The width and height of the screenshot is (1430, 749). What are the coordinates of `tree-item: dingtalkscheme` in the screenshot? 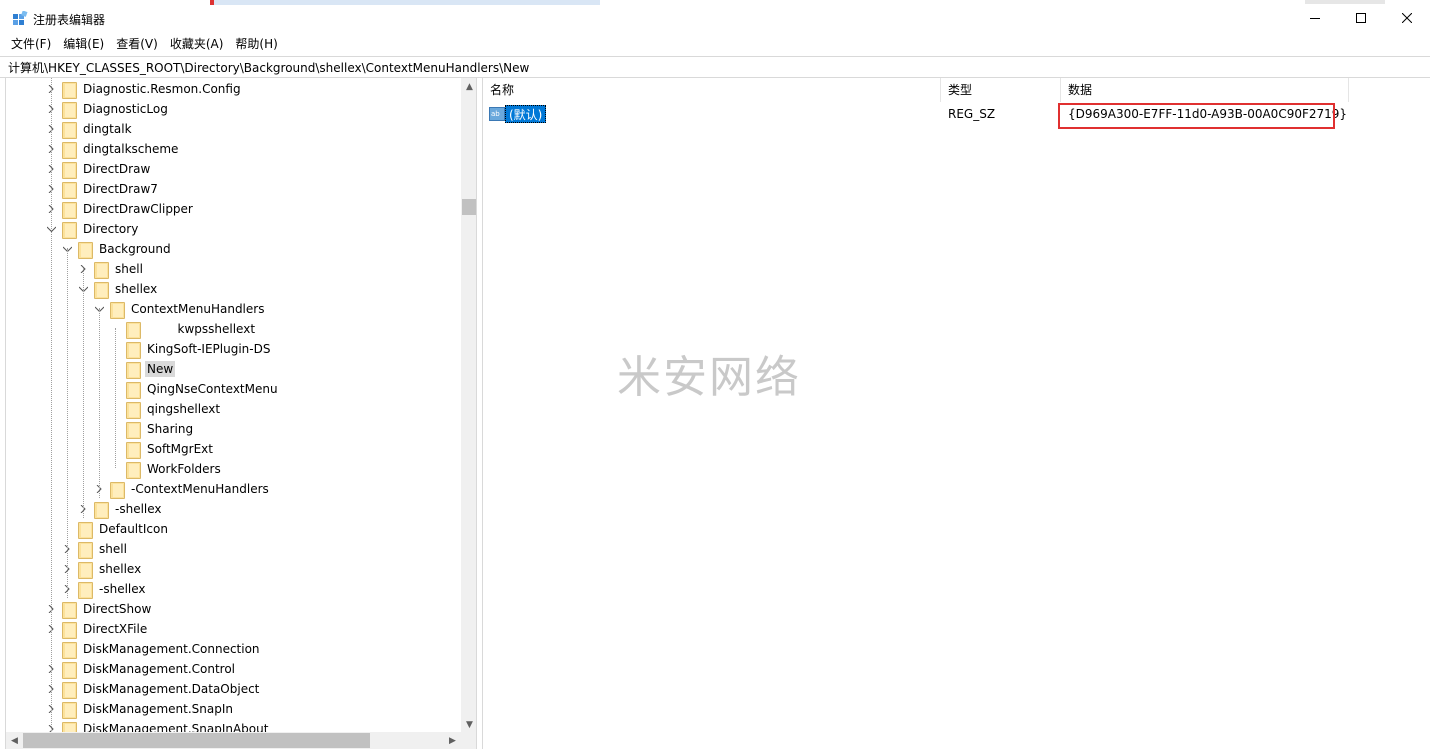 It's located at (112, 149).